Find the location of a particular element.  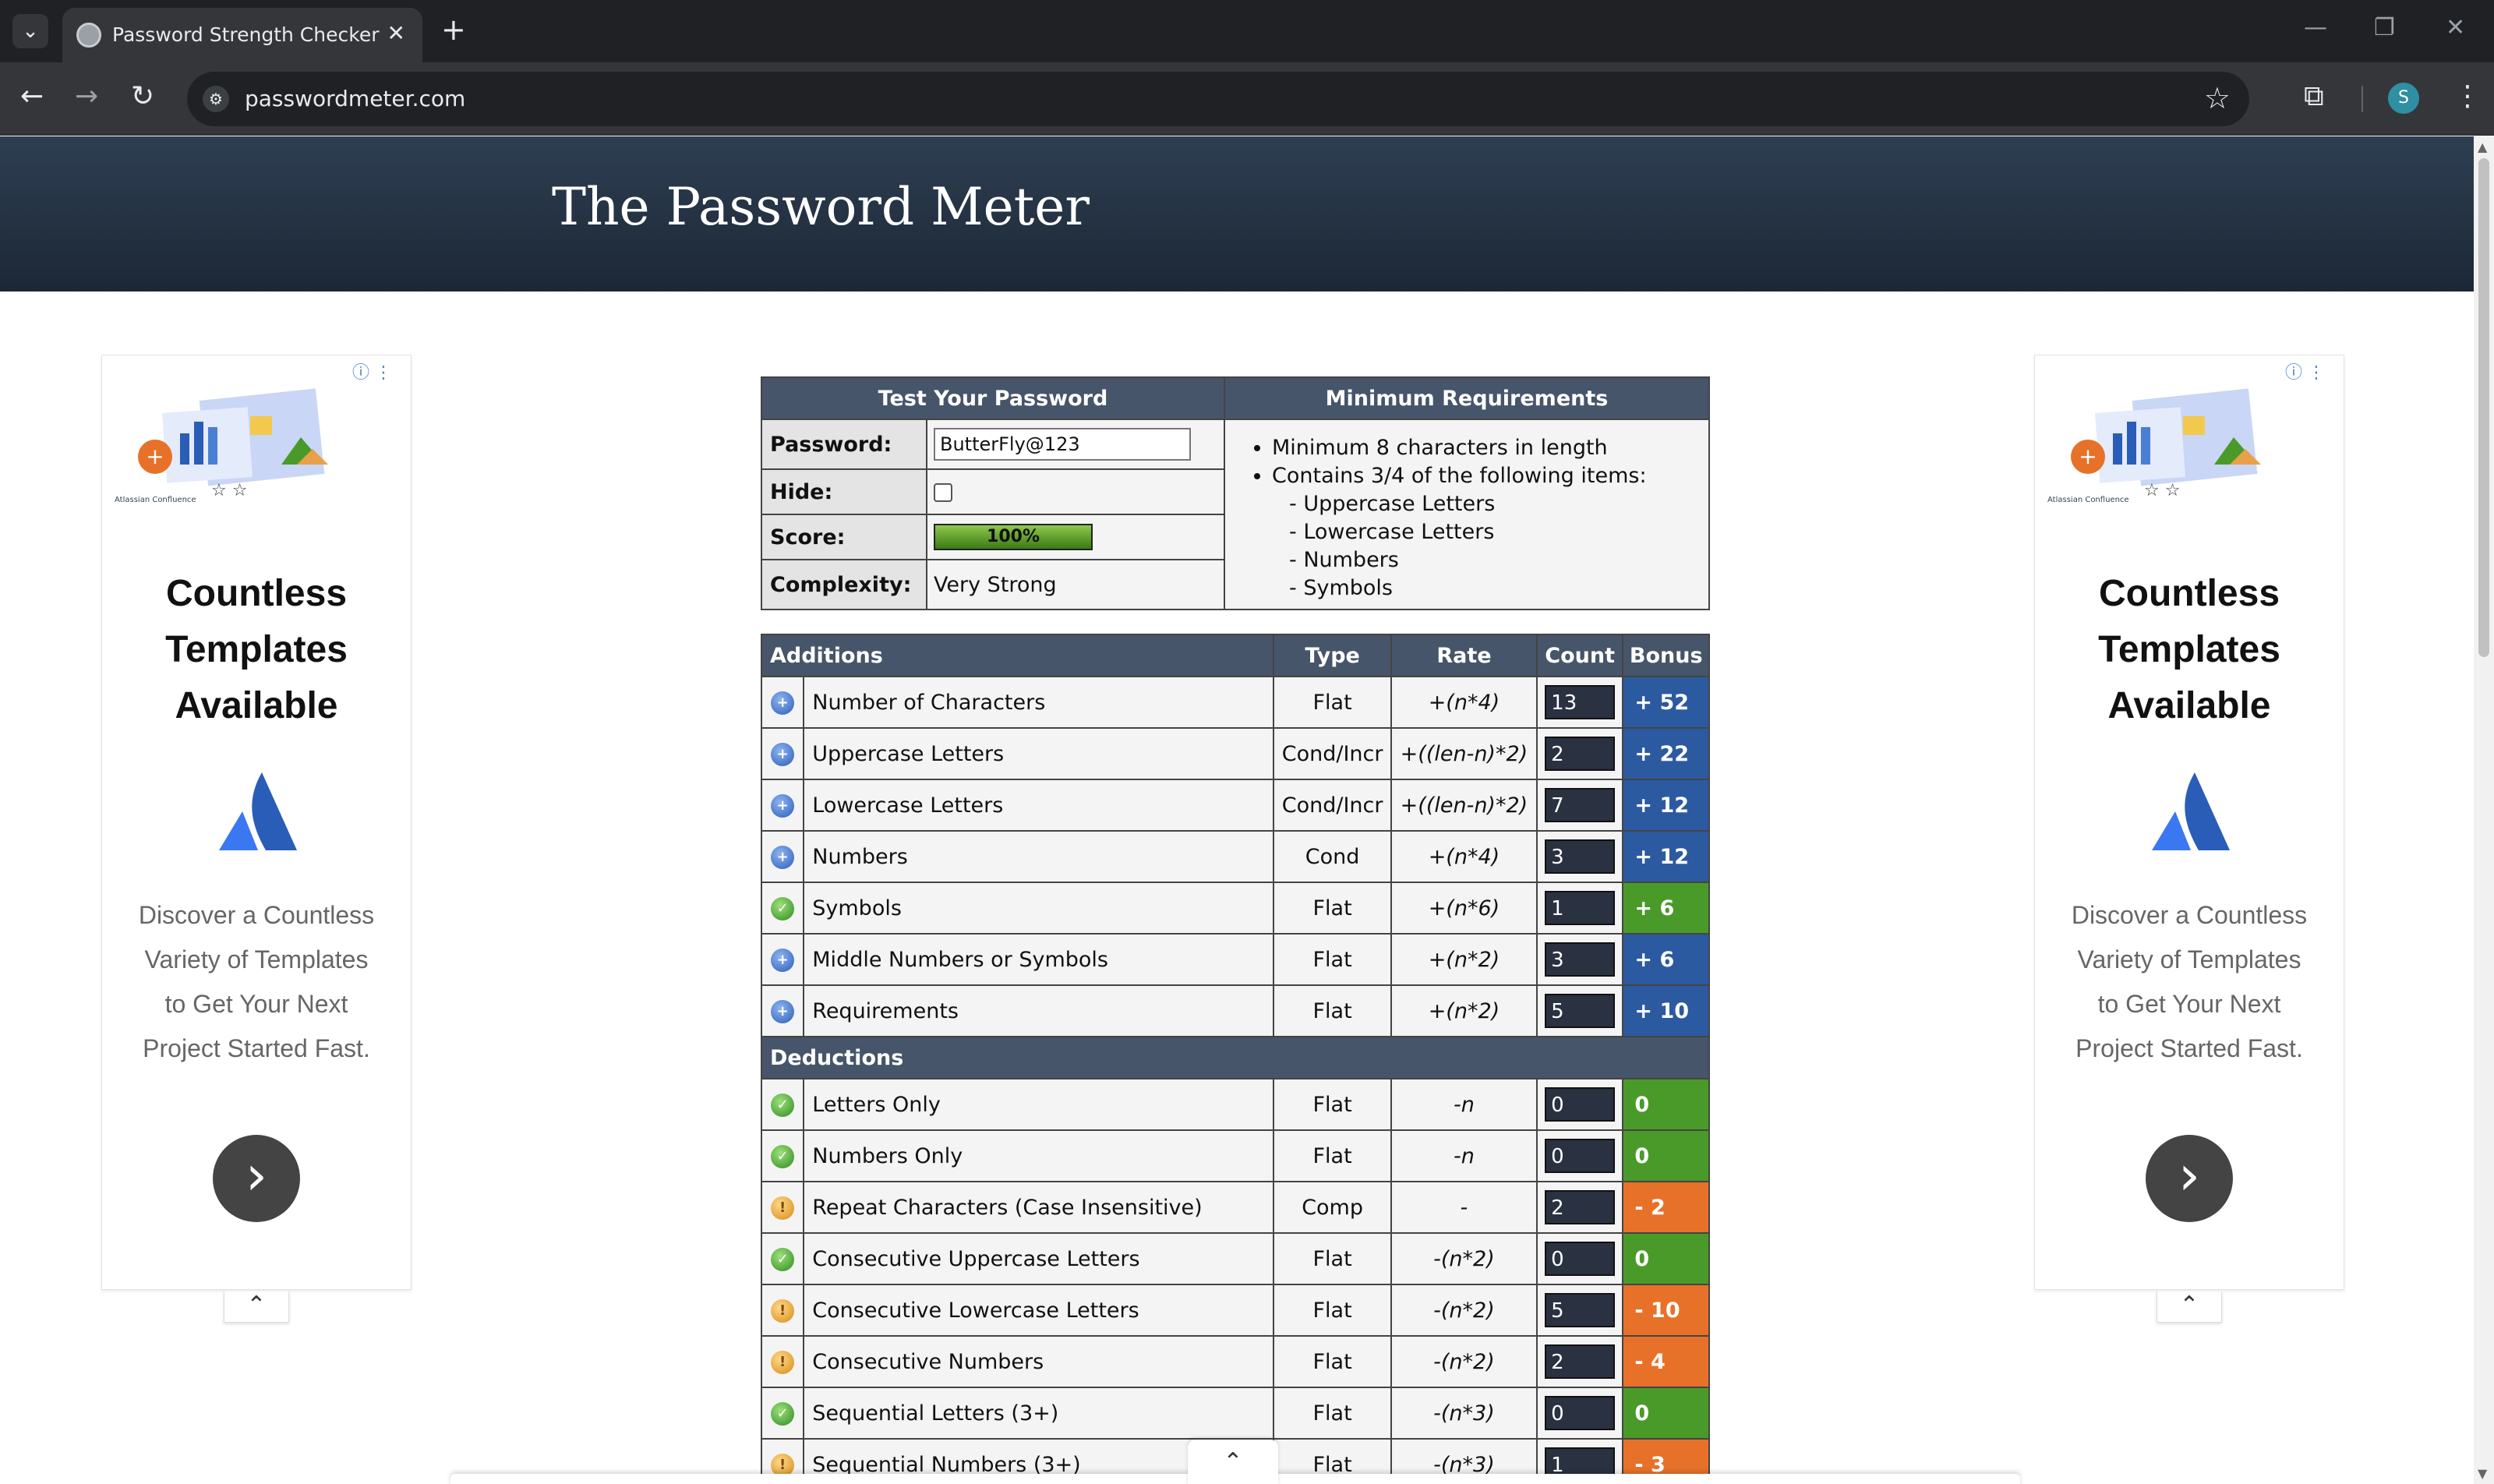

row-name: Requirements is located at coordinates (1039, 1010).